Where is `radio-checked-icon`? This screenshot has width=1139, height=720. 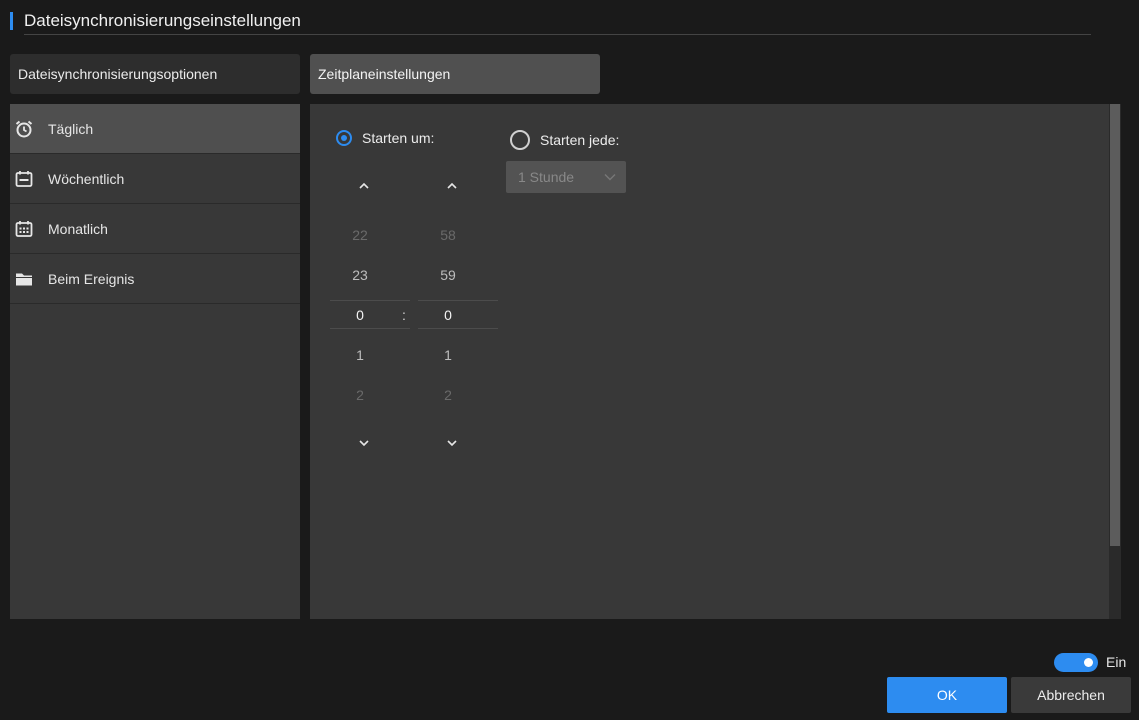
radio-checked-icon is located at coordinates (344, 138).